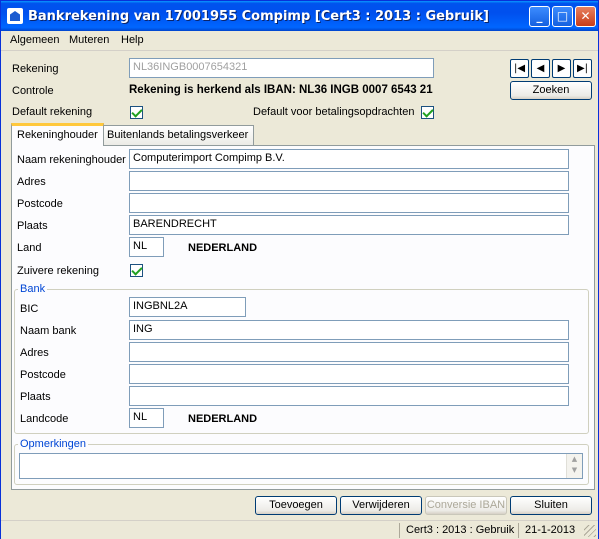  Describe the element at coordinates (540, 68) in the screenshot. I see `previous-record-button: ◀` at that location.